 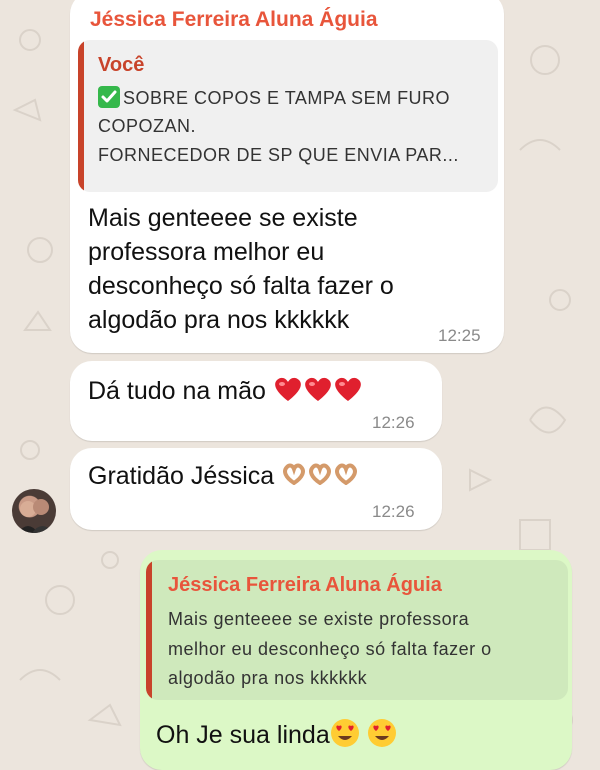 What do you see at coordinates (330, 649) in the screenshot?
I see `quote-line: melhor eu desconheço só falta fazer o` at bounding box center [330, 649].